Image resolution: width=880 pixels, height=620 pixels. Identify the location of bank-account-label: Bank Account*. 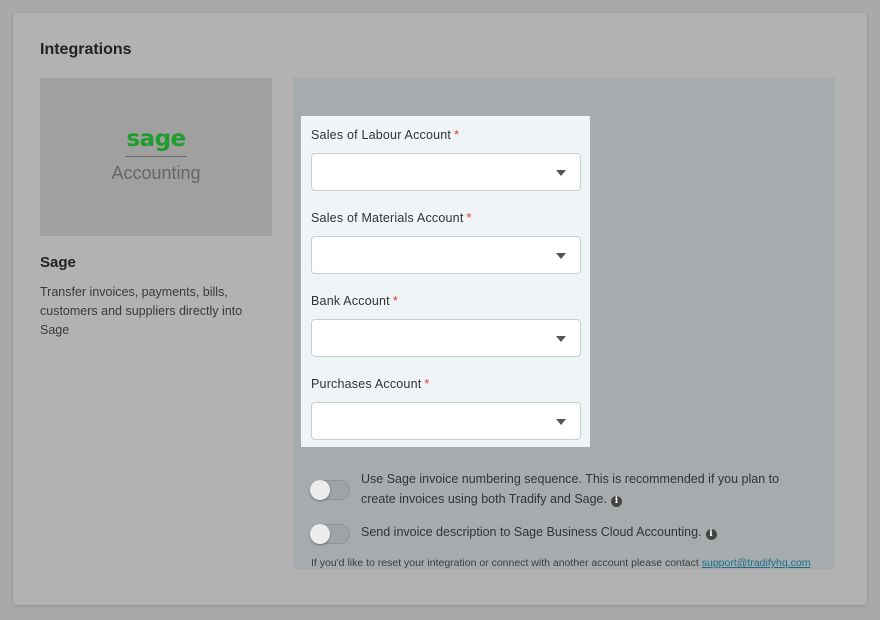
(354, 301).